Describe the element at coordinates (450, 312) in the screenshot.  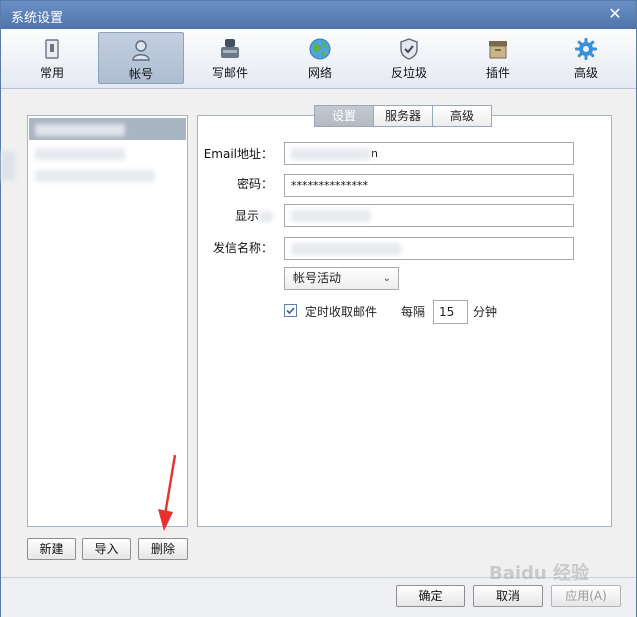
I see `interval-input: 15` at that location.